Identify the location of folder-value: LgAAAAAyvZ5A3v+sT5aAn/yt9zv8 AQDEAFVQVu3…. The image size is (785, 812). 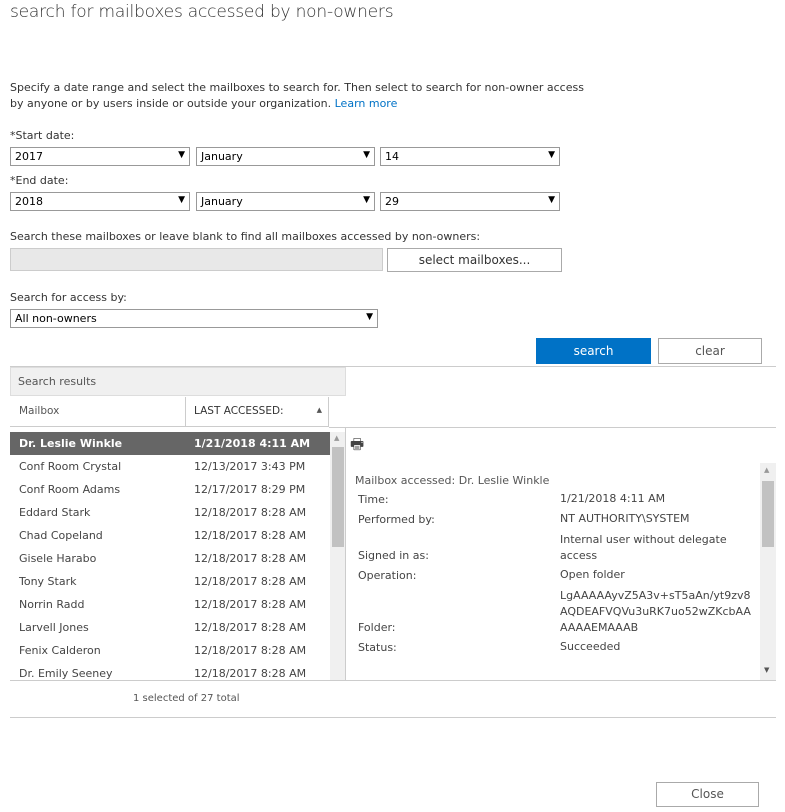
(655, 611).